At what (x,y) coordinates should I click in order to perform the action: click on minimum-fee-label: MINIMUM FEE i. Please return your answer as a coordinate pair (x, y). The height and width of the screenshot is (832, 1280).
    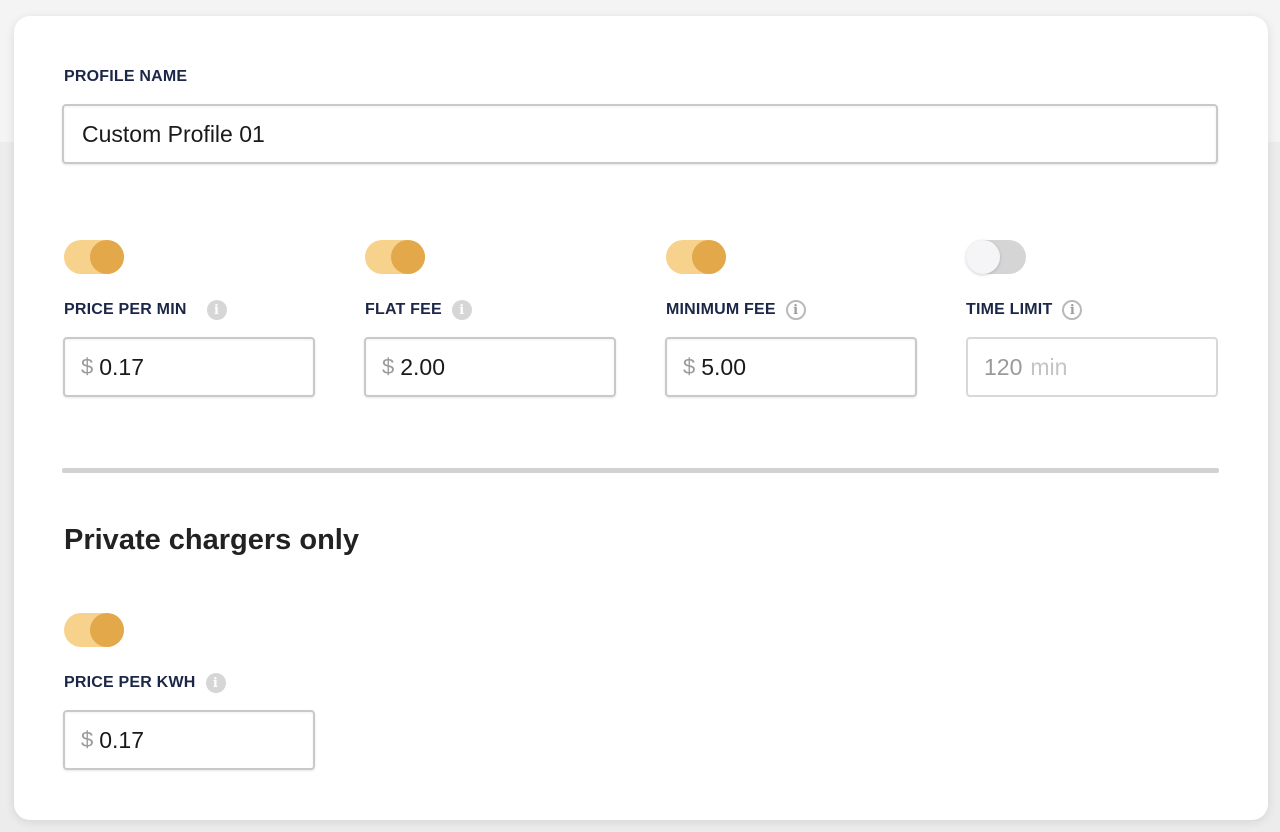
    Looking at the image, I should click on (736, 310).